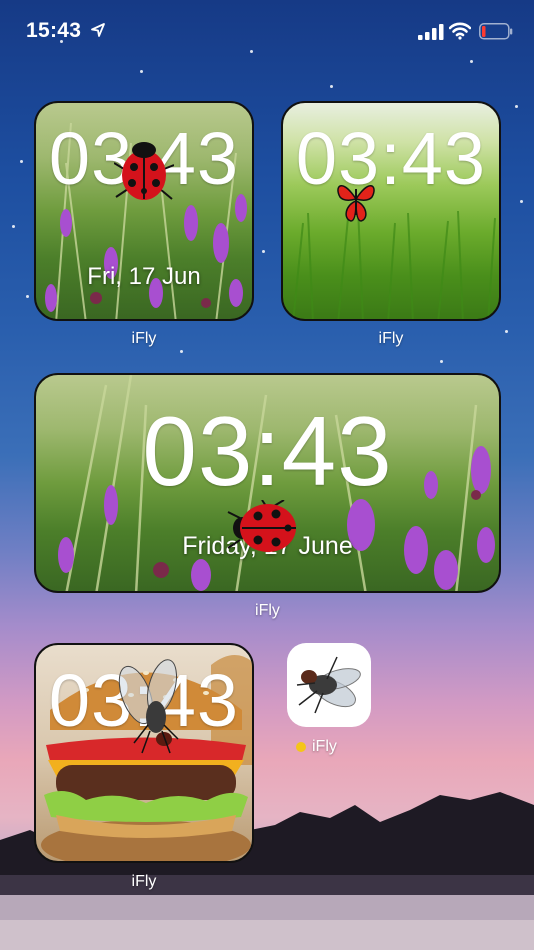 The height and width of the screenshot is (950, 534). Describe the element at coordinates (324, 746) in the screenshot. I see `app-label: iFly` at that location.